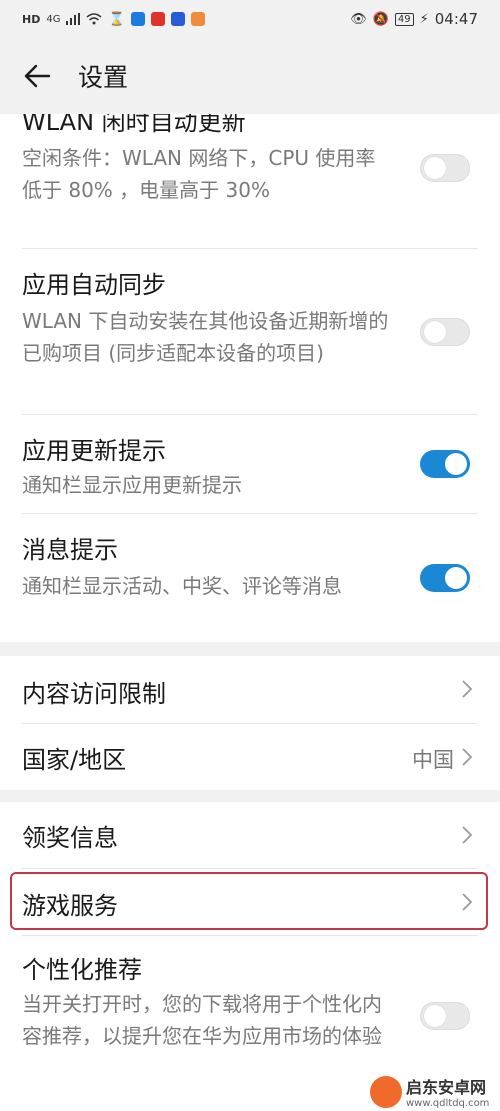 This screenshot has height=1111, width=500. I want to click on network-label: 4G, so click(53, 19).